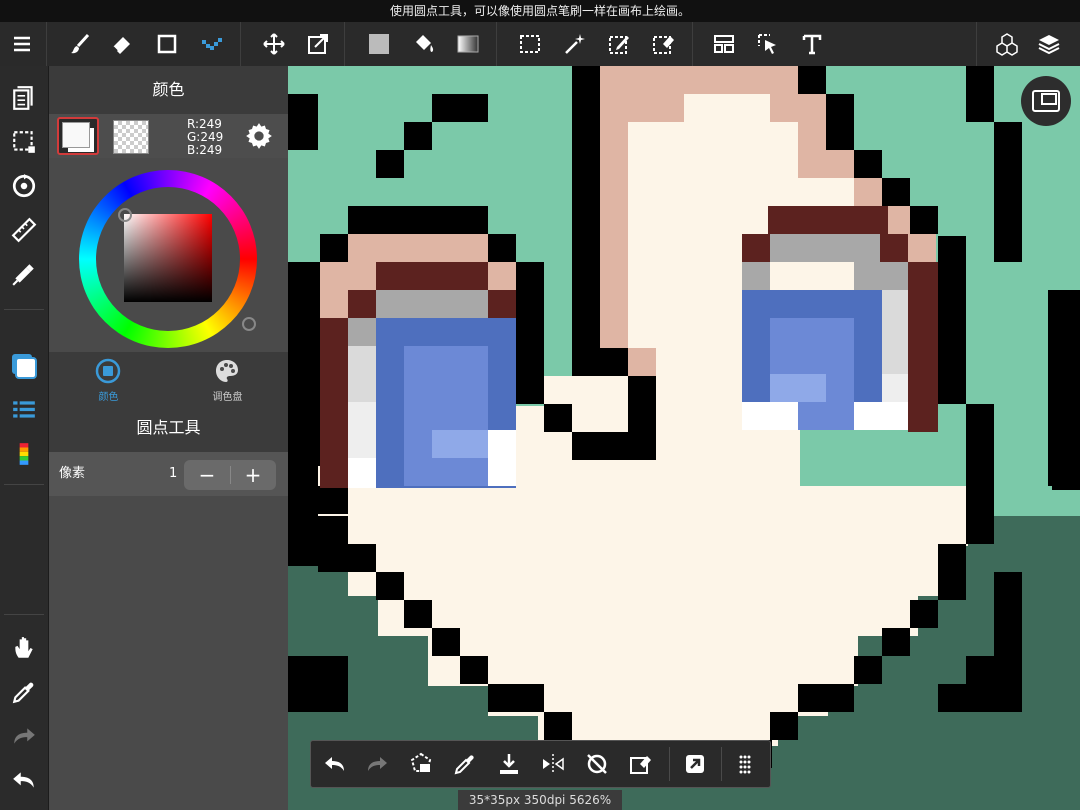  I want to click on transform-icon, so click(318, 44).